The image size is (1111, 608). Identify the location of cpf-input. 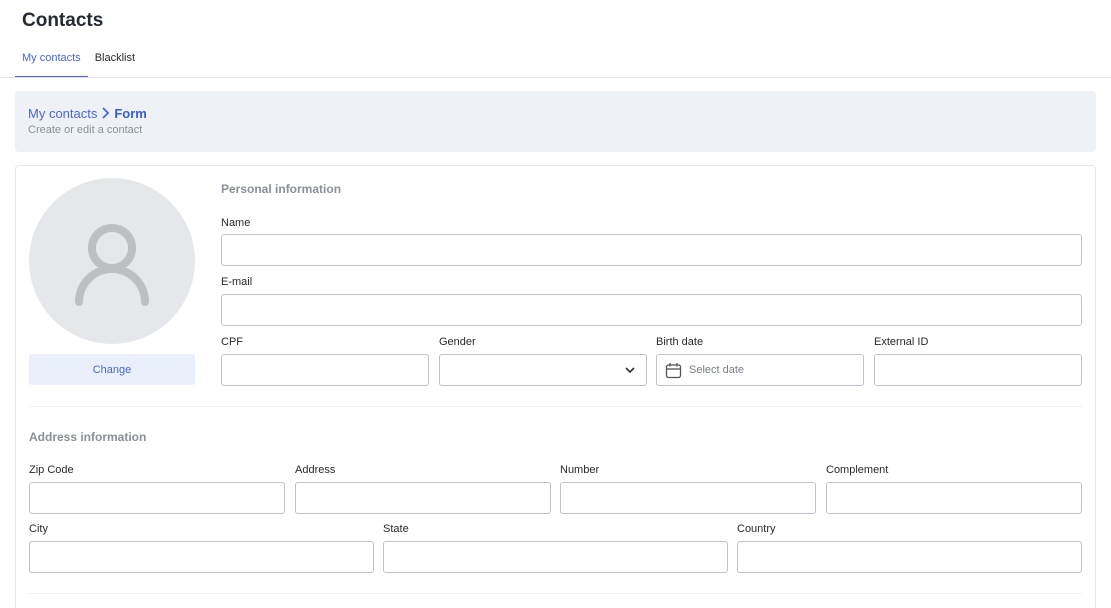
(325, 370).